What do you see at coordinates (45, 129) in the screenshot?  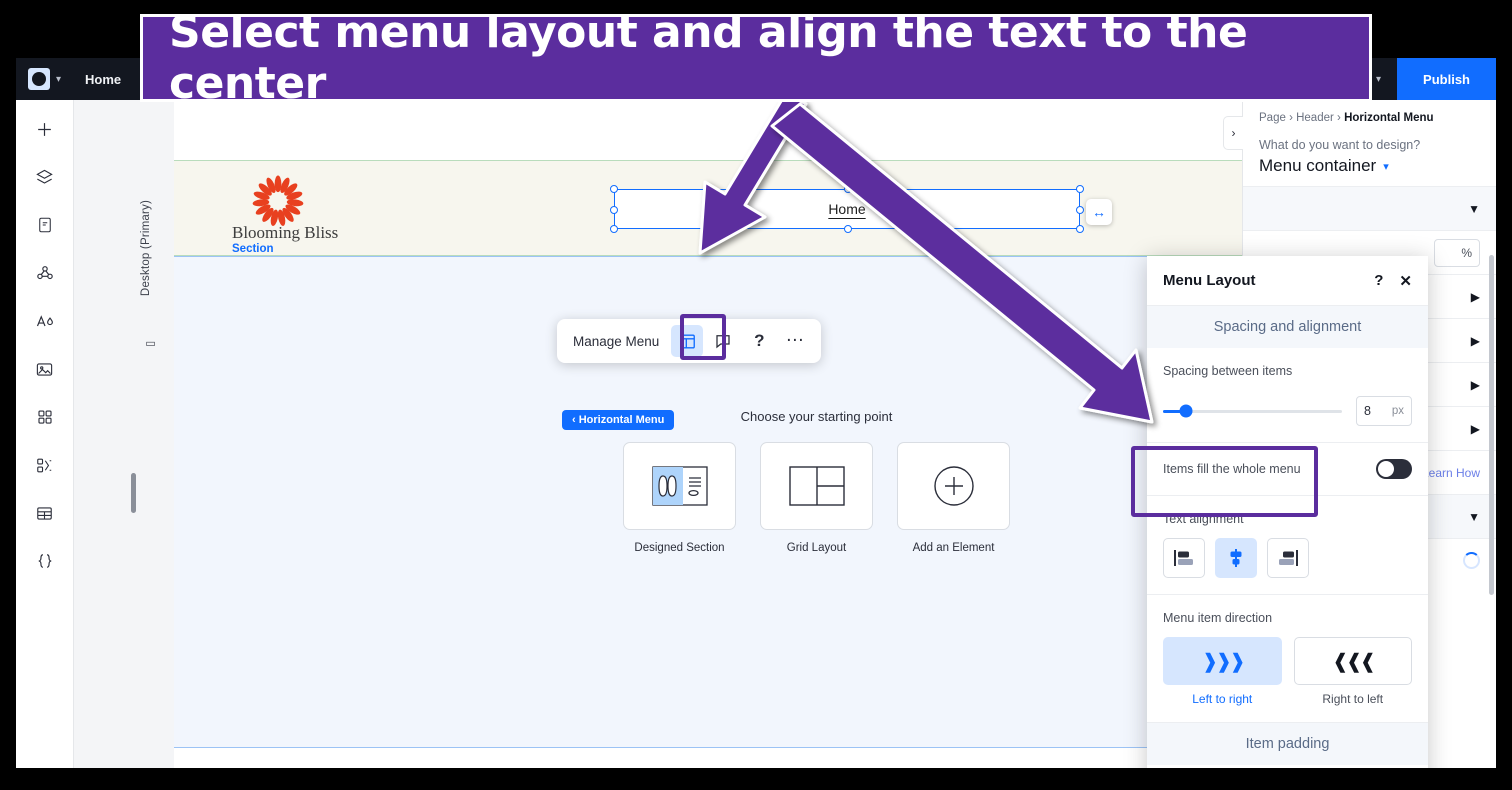 I see `sidebar-item-add-elements` at bounding box center [45, 129].